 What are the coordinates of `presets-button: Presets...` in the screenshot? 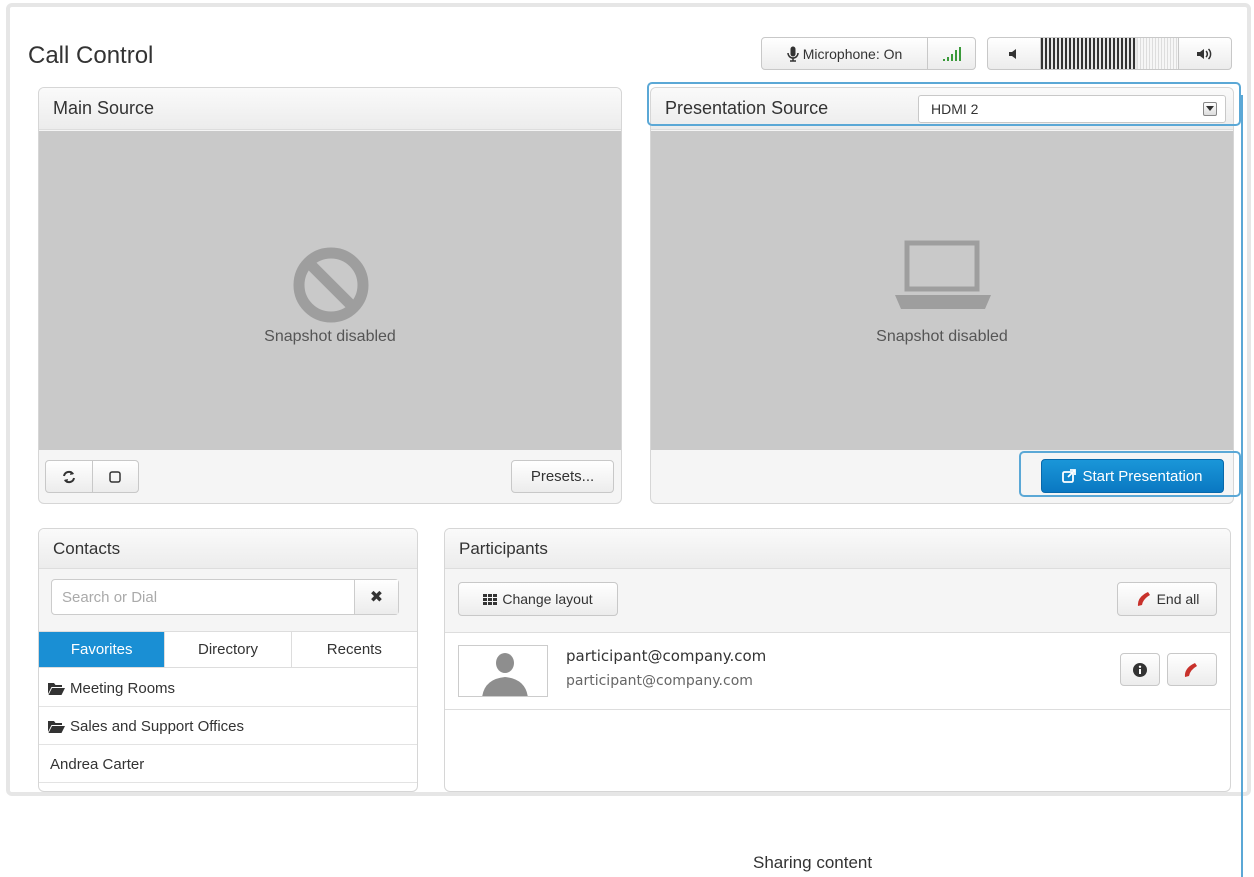 It's located at (562, 476).